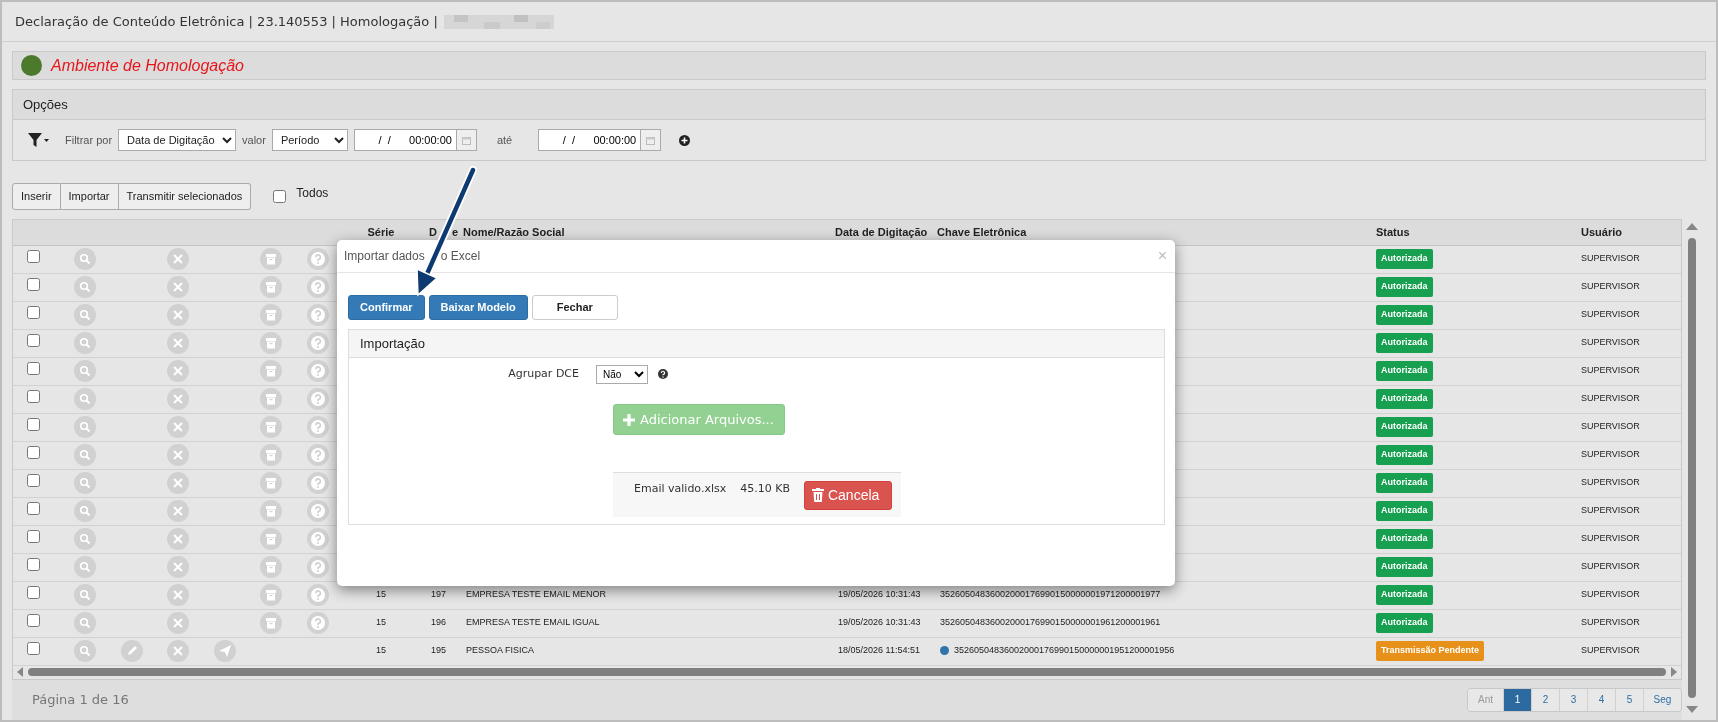 Image resolution: width=1718 pixels, height=722 pixels. Describe the element at coordinates (36, 196) in the screenshot. I see `toolbar-button: Inserir` at that location.